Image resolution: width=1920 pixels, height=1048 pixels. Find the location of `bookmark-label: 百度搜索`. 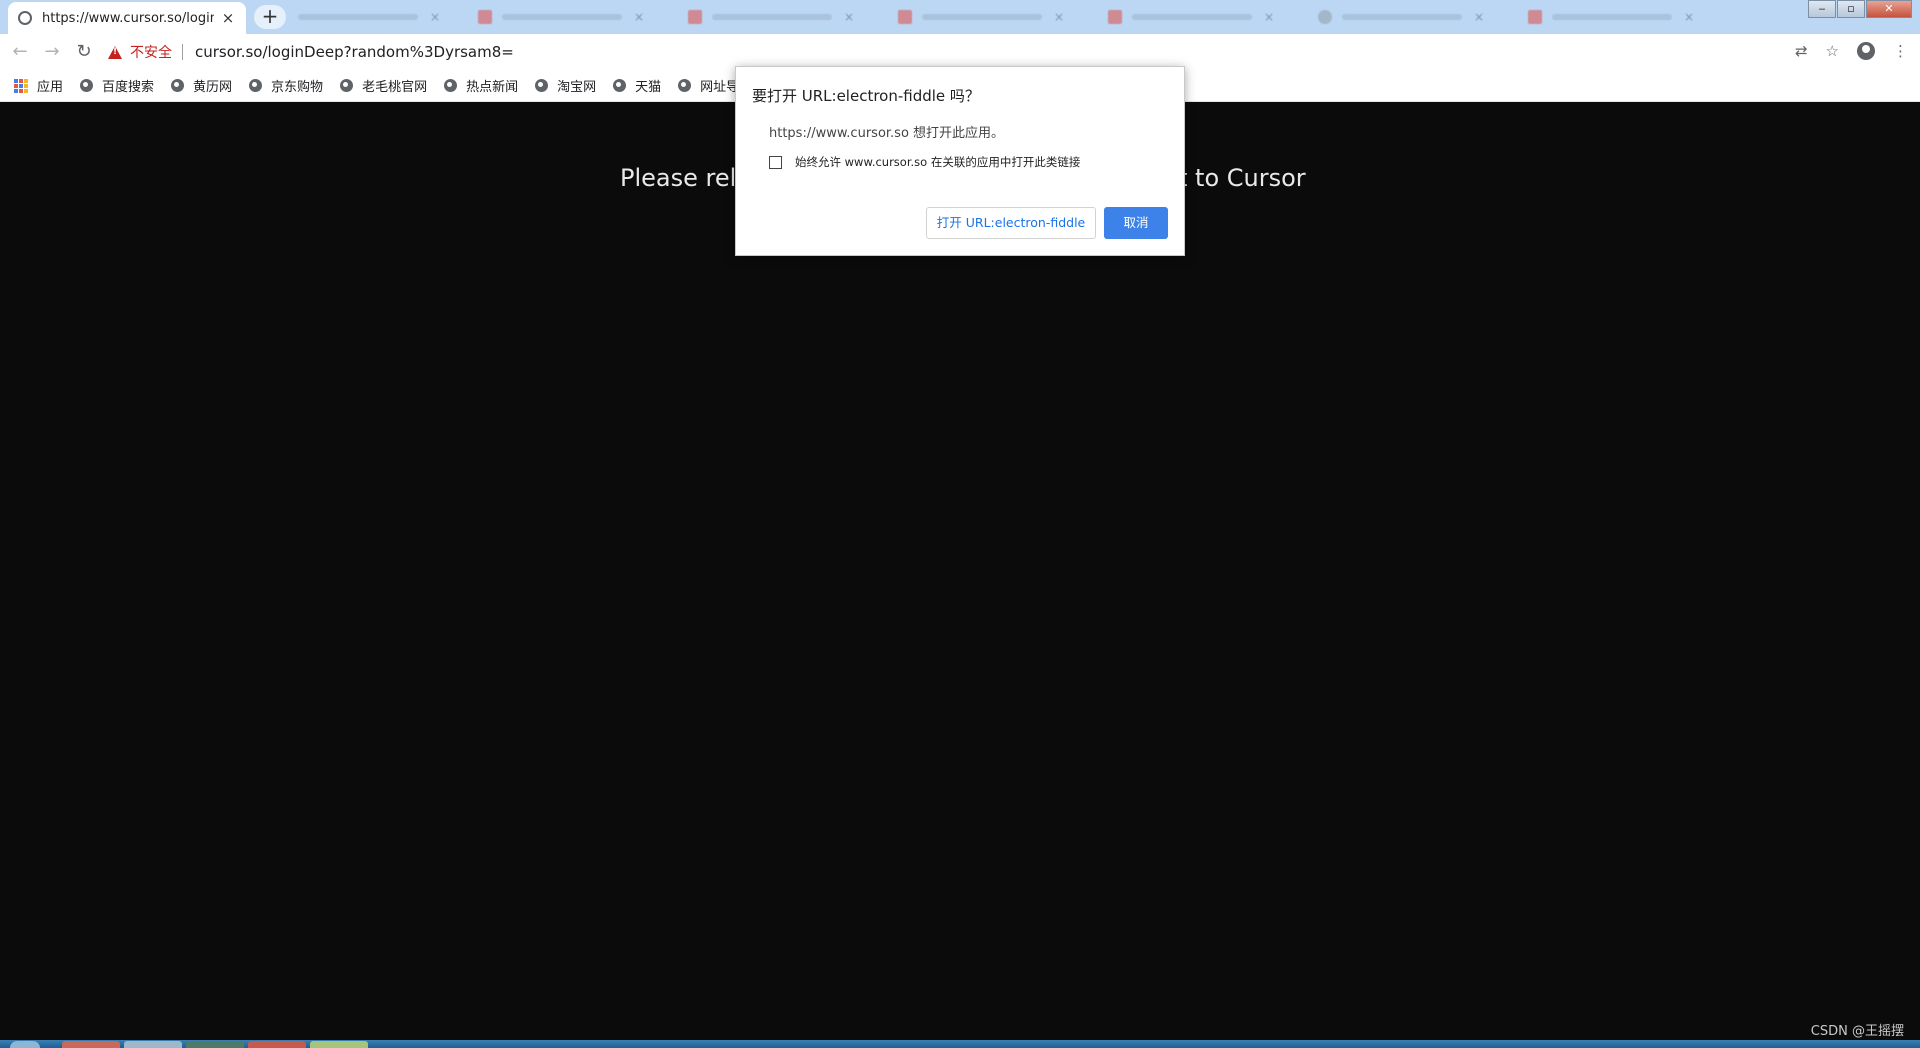

bookmark-label: 百度搜索 is located at coordinates (128, 87).